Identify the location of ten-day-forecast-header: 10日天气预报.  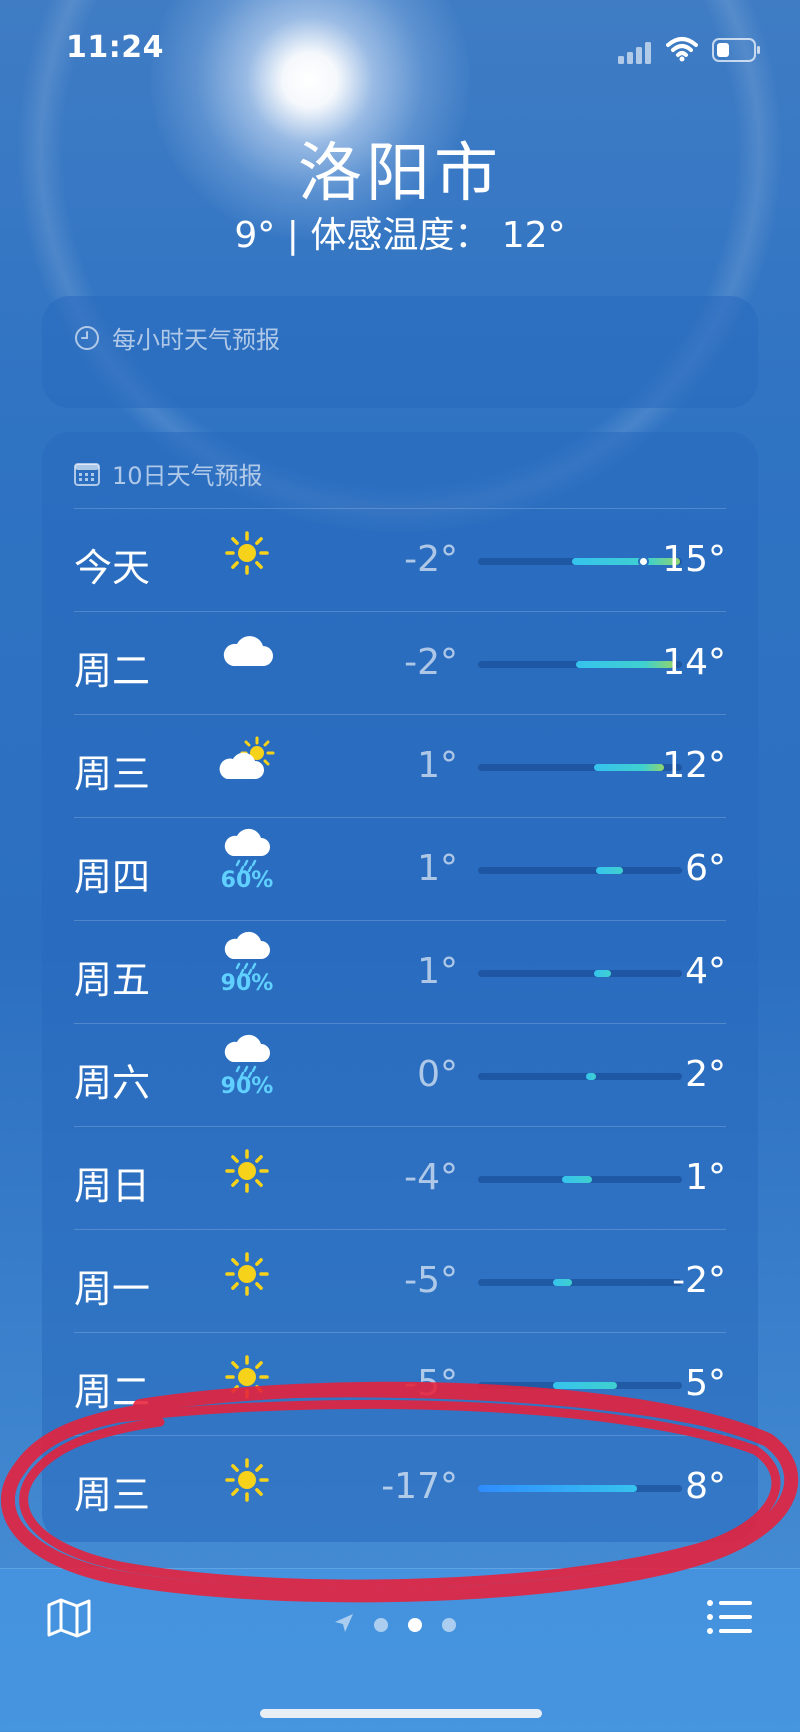
(168, 473).